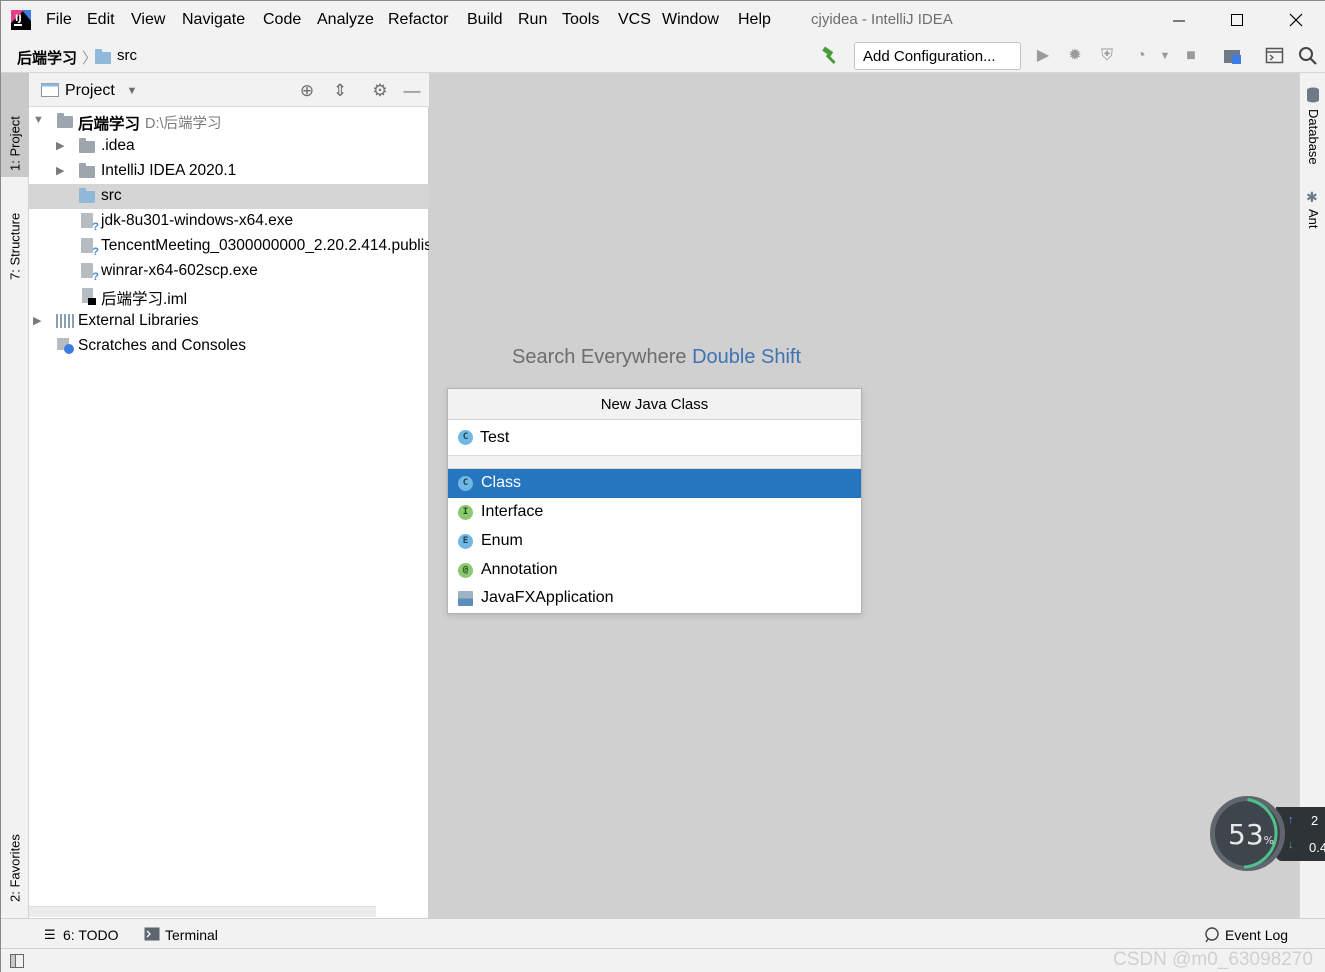 Image resolution: width=1325 pixels, height=972 pixels. What do you see at coordinates (340, 91) in the screenshot?
I see `collapse-all-icon: ⇕` at bounding box center [340, 91].